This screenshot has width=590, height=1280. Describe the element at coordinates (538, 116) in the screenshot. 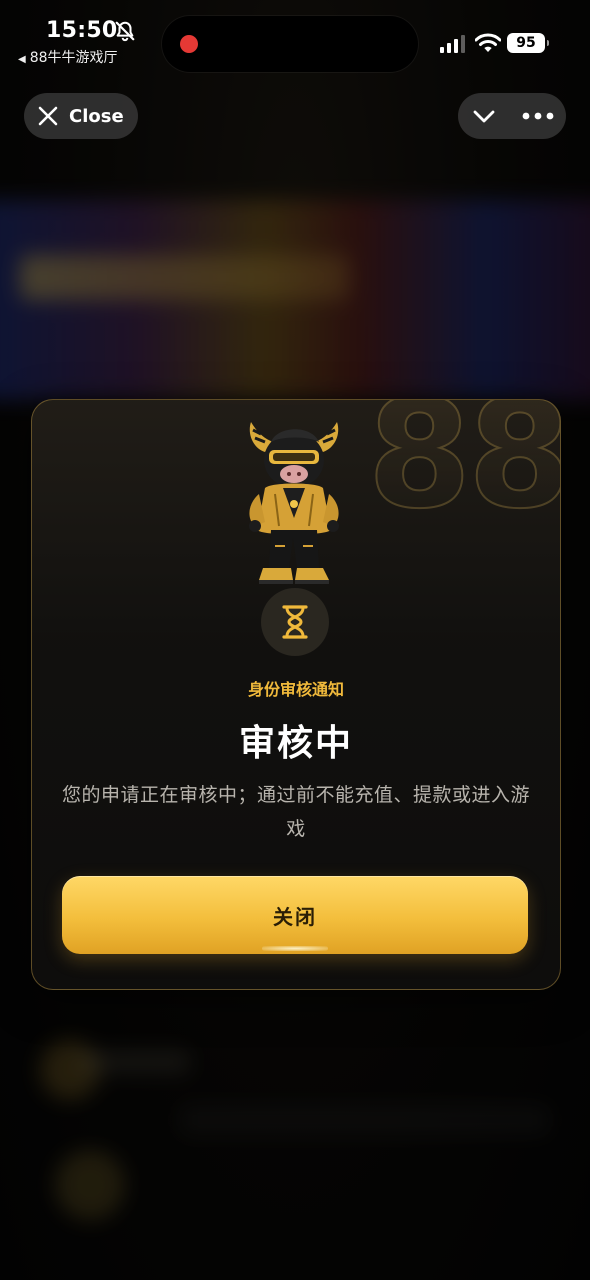

I see `more-dots-icon` at that location.